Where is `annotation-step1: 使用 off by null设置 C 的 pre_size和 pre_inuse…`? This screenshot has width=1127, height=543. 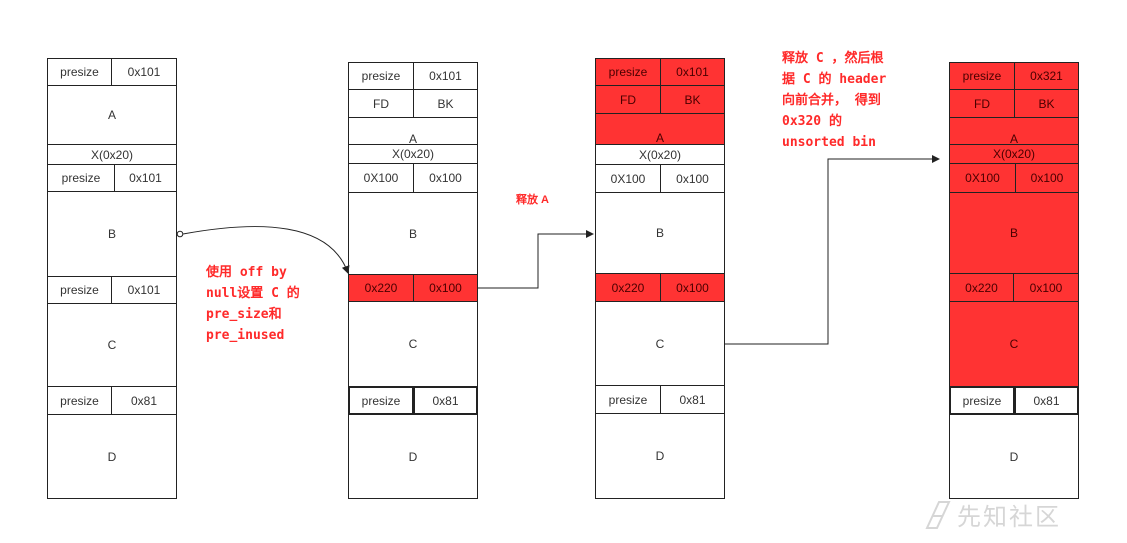 annotation-step1: 使用 off by null设置 C 的 pre_size和 pre_inuse… is located at coordinates (253, 304).